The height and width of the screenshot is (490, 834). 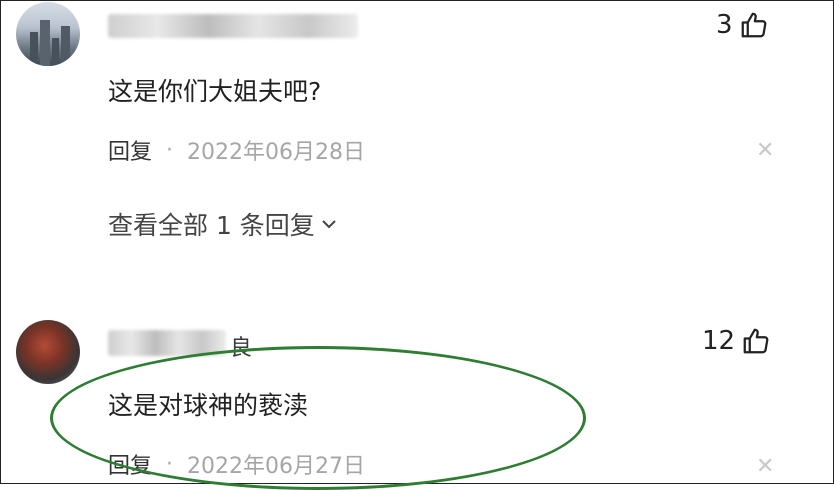 I want to click on view-replies-label: 查看全部 1 条回复, so click(x=211, y=225).